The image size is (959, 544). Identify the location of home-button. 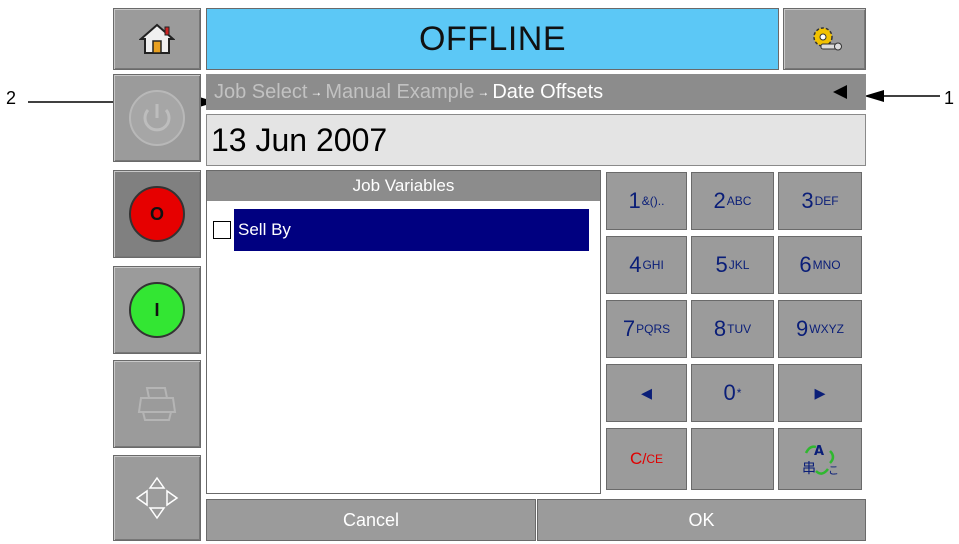
(157, 39).